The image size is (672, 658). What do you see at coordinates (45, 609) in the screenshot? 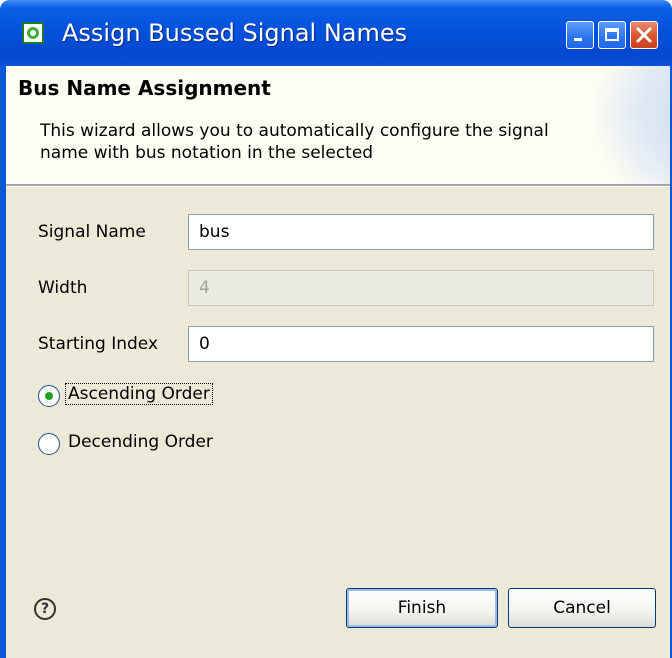
I see `help-icon: ?` at bounding box center [45, 609].